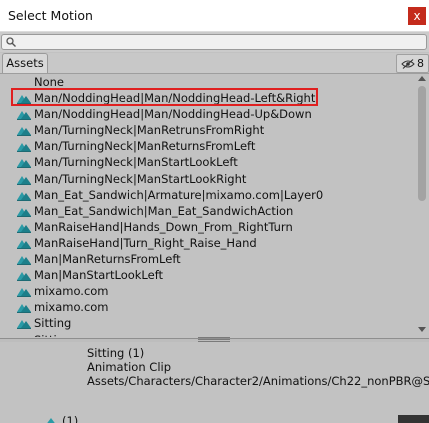  I want to click on list-item-label: Man/TurningNeck|ManStartLookRight, so click(140, 178).